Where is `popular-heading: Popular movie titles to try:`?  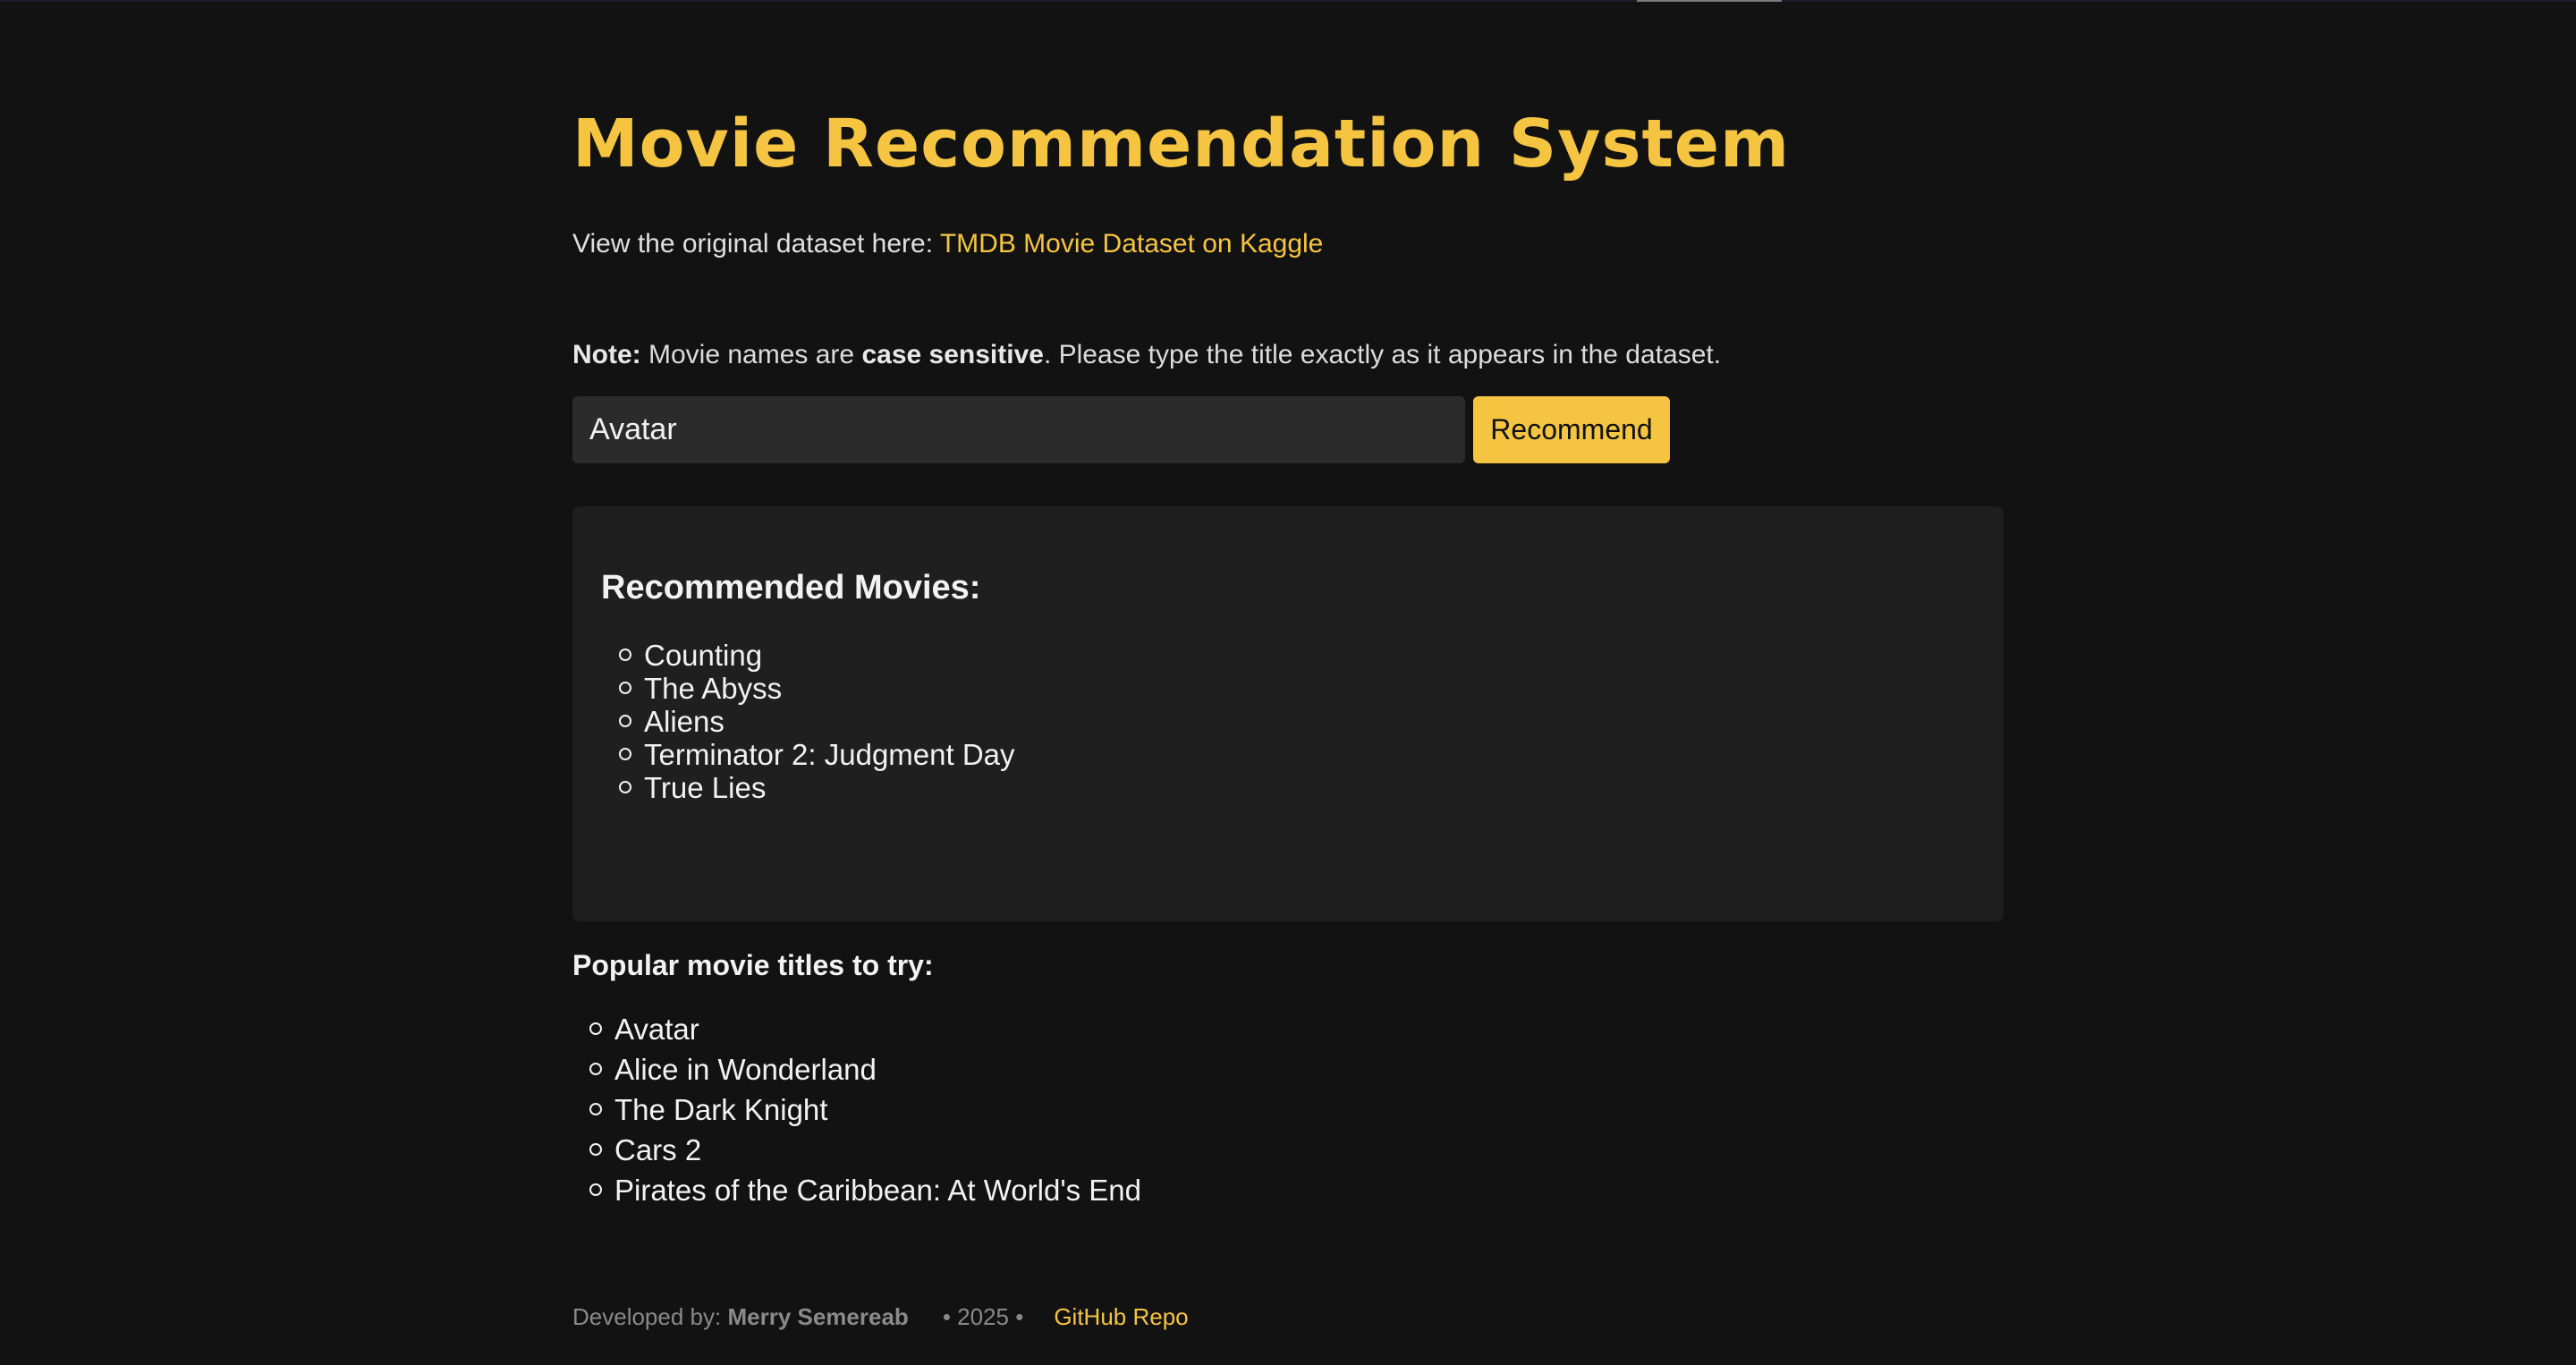 popular-heading: Popular movie titles to try: is located at coordinates (753, 965).